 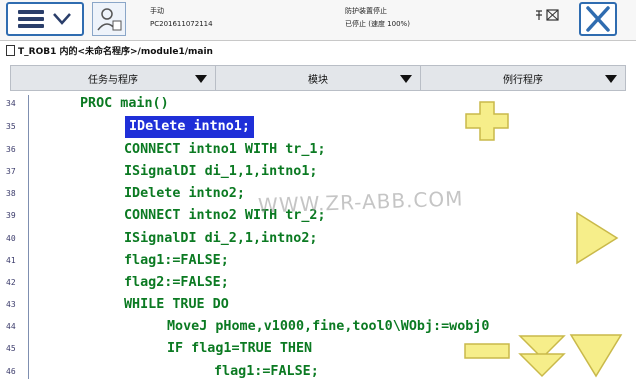 I want to click on tab-label: 例行程序, so click(x=523, y=80).